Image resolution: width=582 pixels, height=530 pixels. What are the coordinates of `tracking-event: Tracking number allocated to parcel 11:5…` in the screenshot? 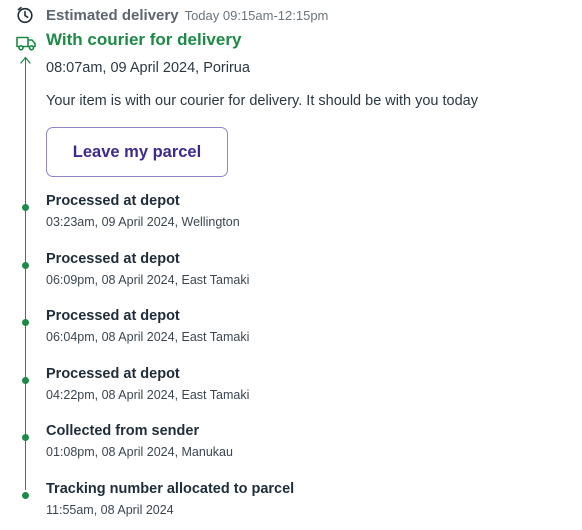 It's located at (291, 505).